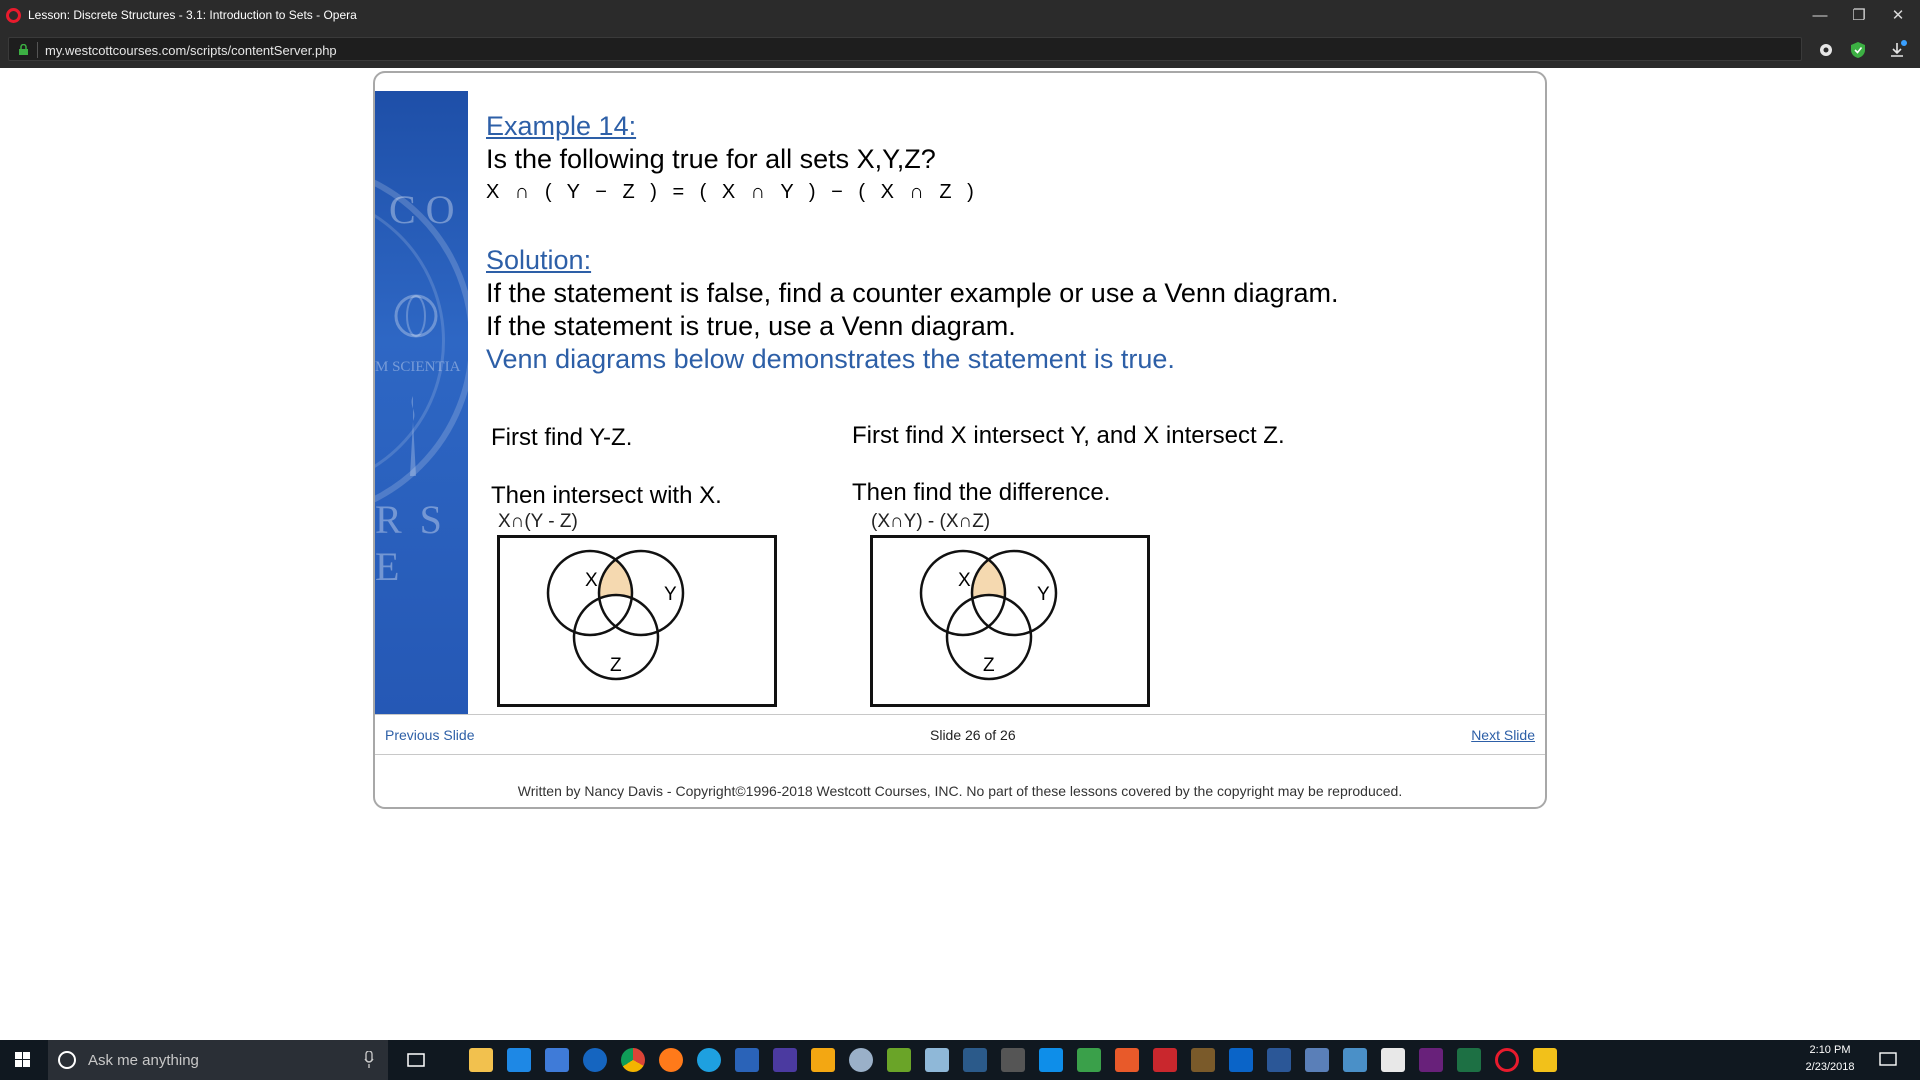  What do you see at coordinates (861, 1060) in the screenshot?
I see `paint-icon` at bounding box center [861, 1060].